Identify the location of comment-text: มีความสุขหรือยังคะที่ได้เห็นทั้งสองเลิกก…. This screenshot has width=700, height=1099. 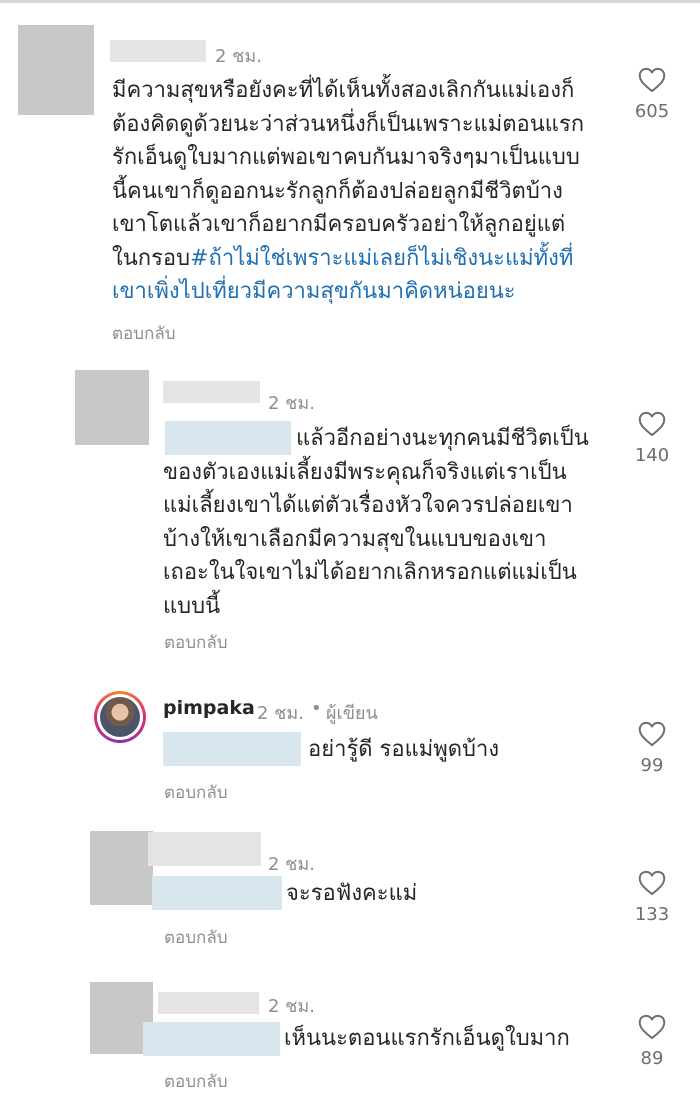
(348, 191).